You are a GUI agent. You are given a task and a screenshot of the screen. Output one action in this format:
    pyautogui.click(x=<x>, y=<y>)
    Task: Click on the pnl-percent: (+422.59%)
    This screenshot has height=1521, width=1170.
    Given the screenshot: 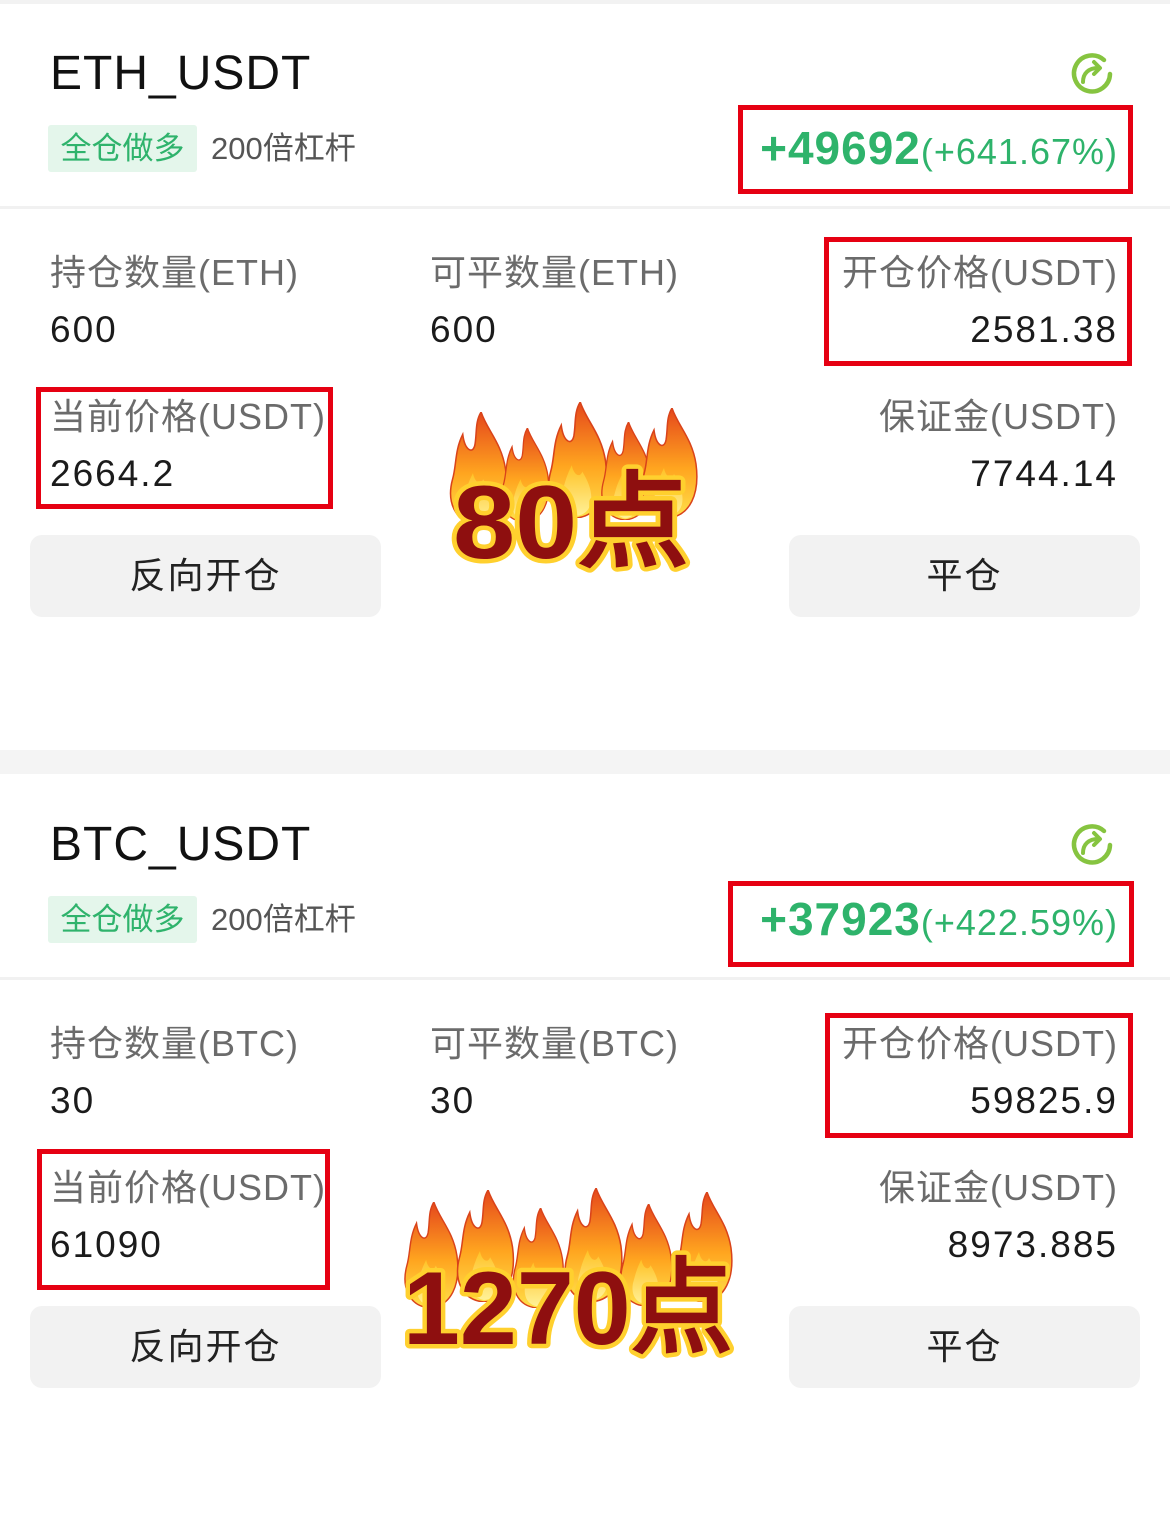 What is the action you would take?
    pyautogui.click(x=1019, y=922)
    